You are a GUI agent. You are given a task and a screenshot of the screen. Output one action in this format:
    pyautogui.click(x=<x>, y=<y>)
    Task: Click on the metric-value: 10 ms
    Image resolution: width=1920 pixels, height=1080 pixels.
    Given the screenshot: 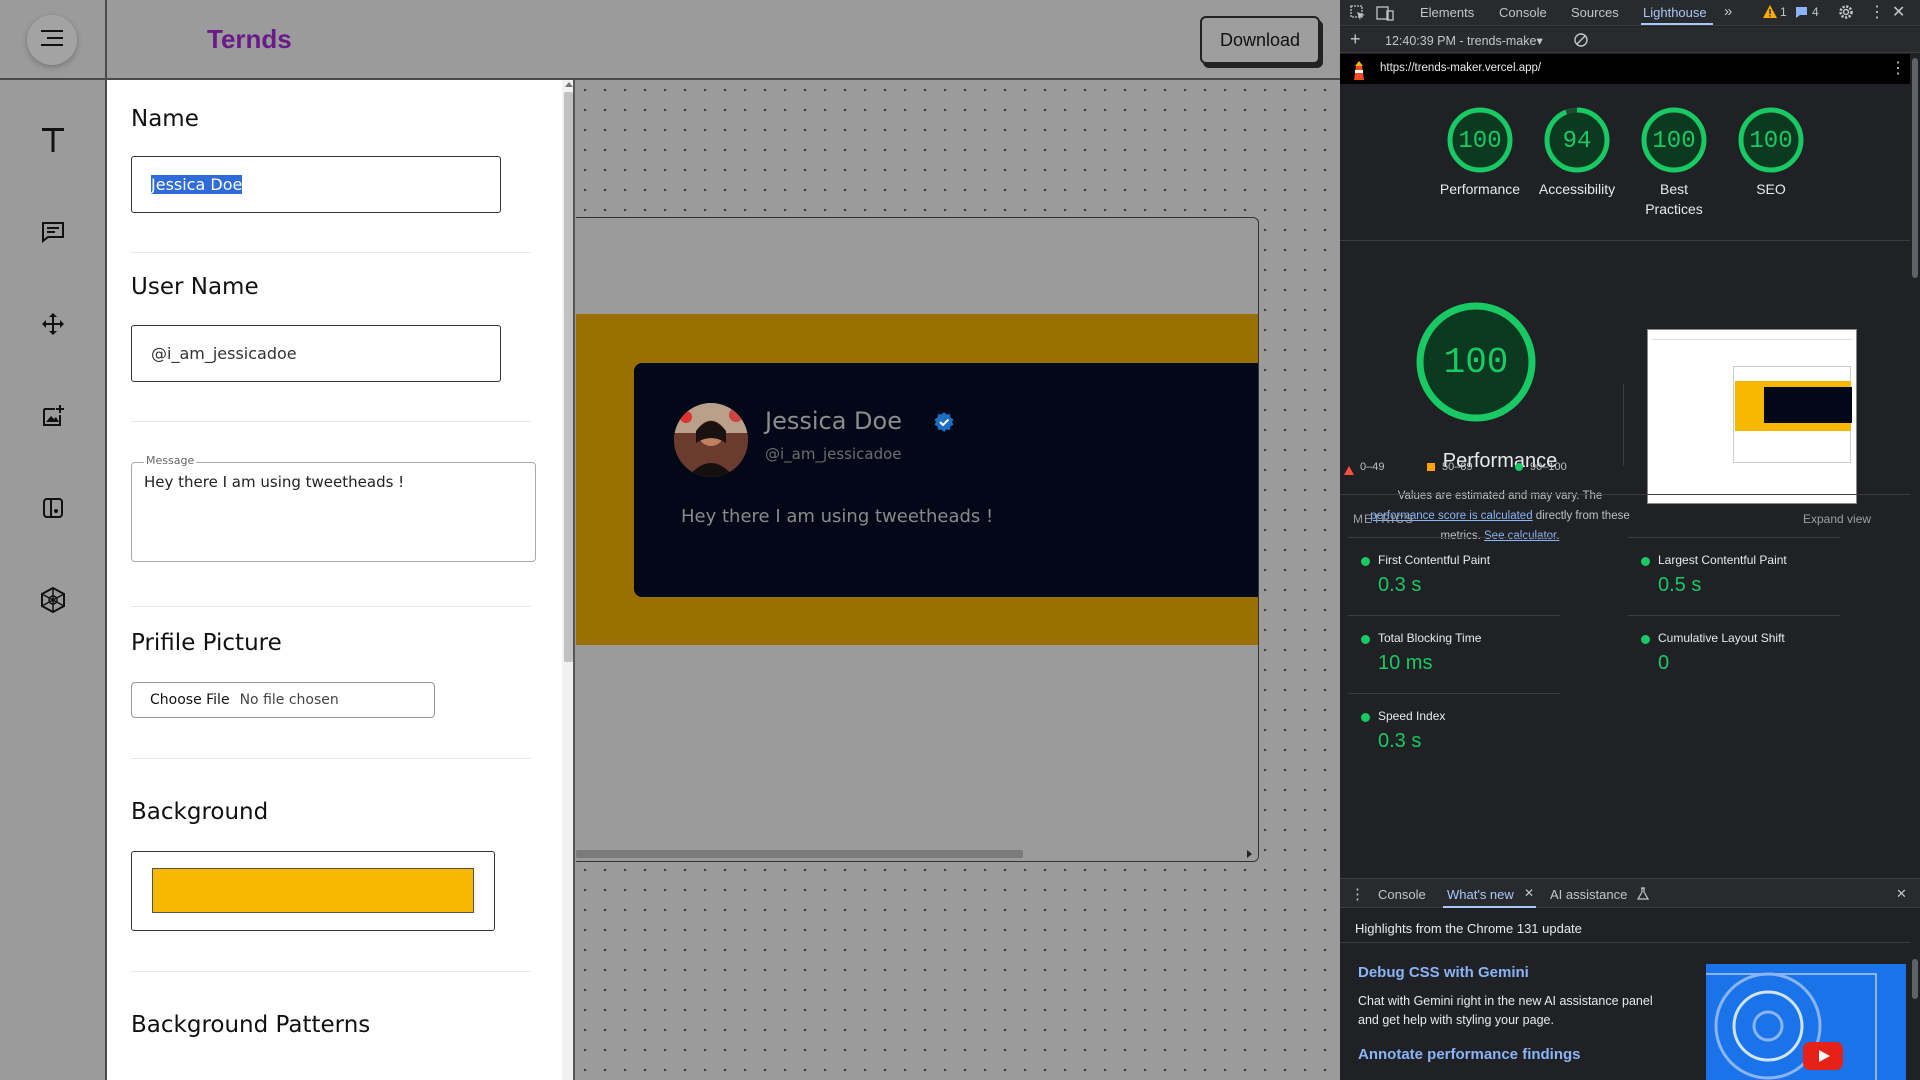 What is the action you would take?
    pyautogui.click(x=1405, y=663)
    